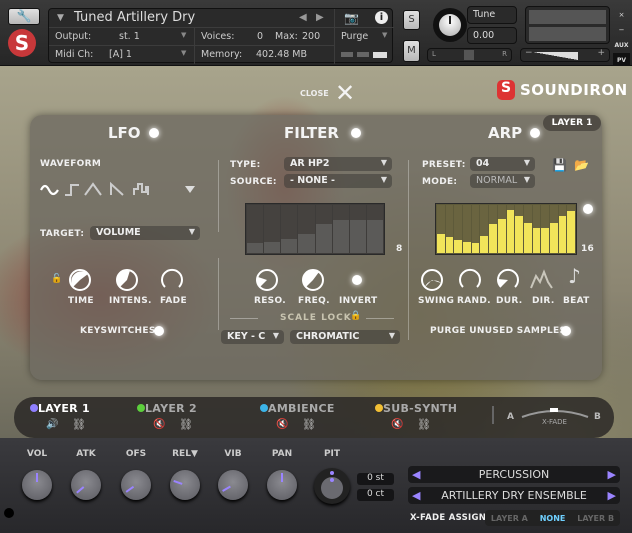  I want to click on xfade-slider, so click(555, 412).